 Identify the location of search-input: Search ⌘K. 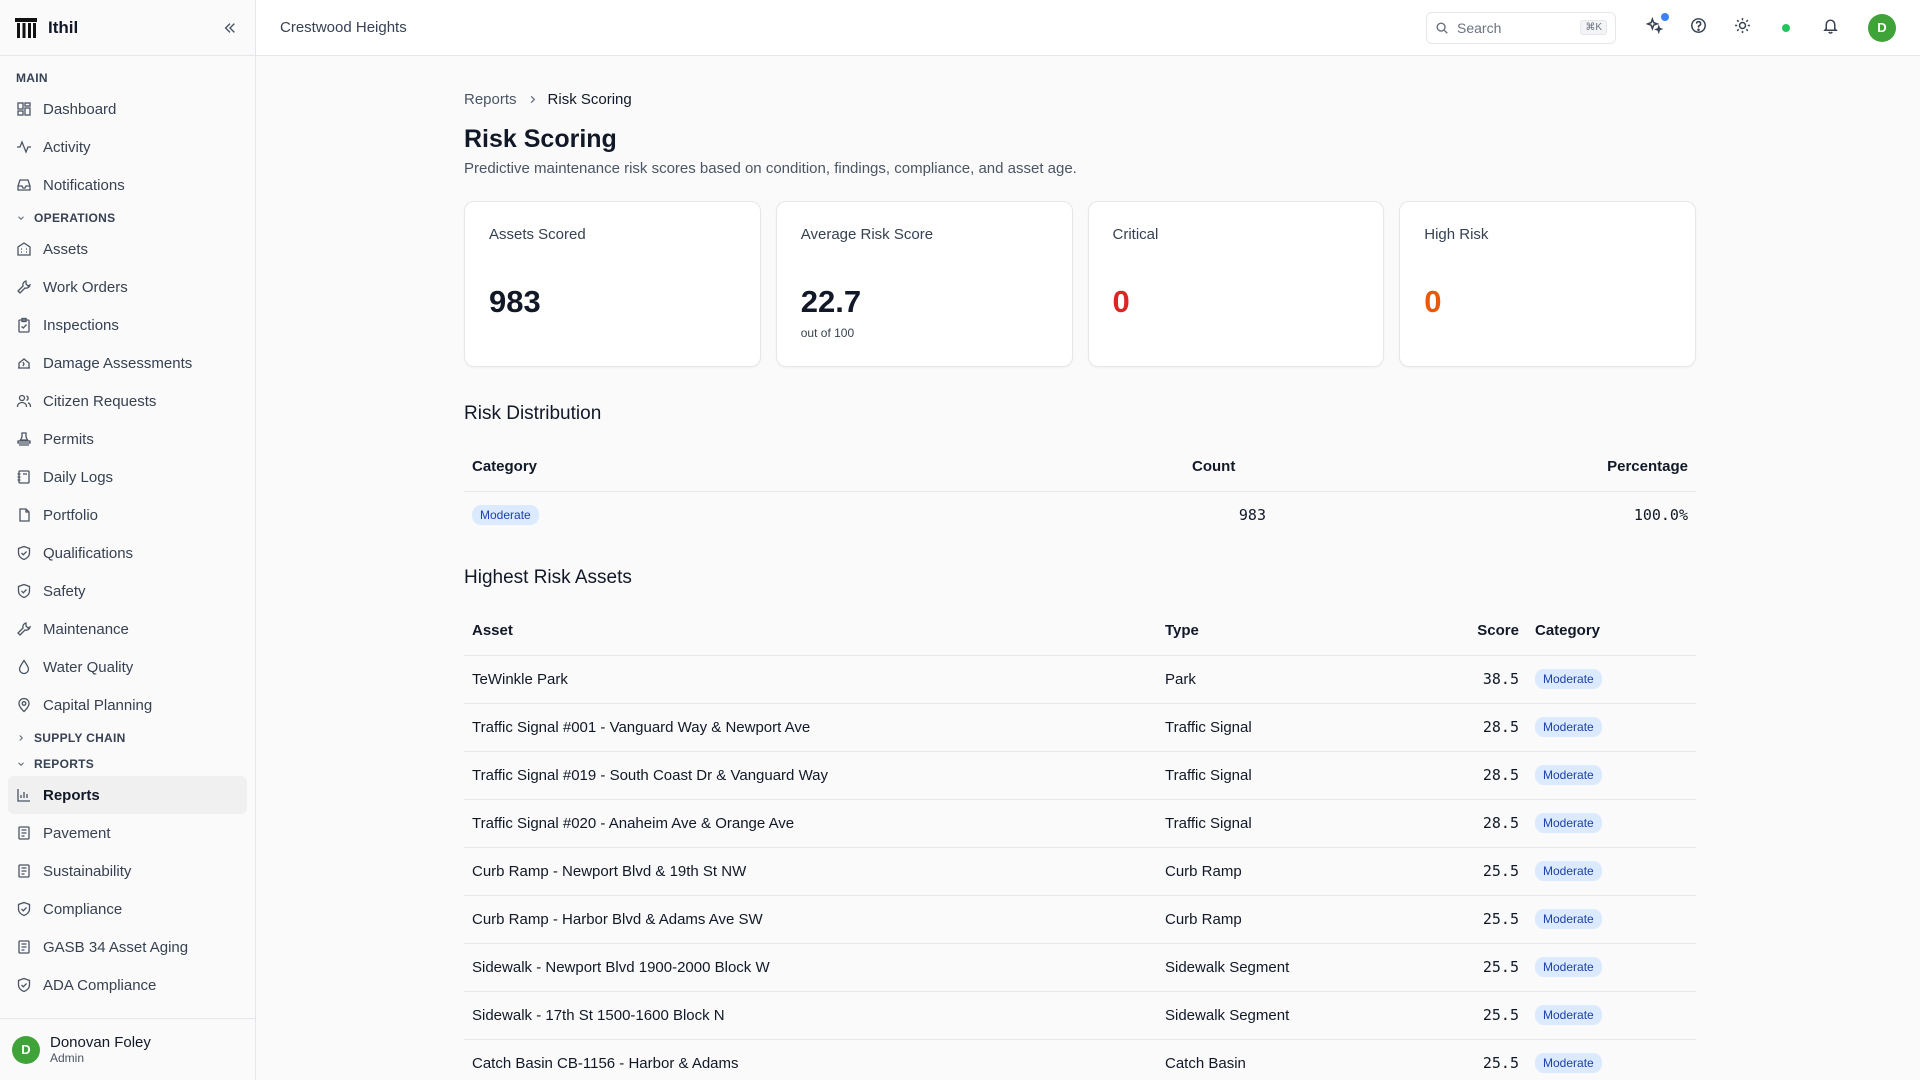
(1521, 27).